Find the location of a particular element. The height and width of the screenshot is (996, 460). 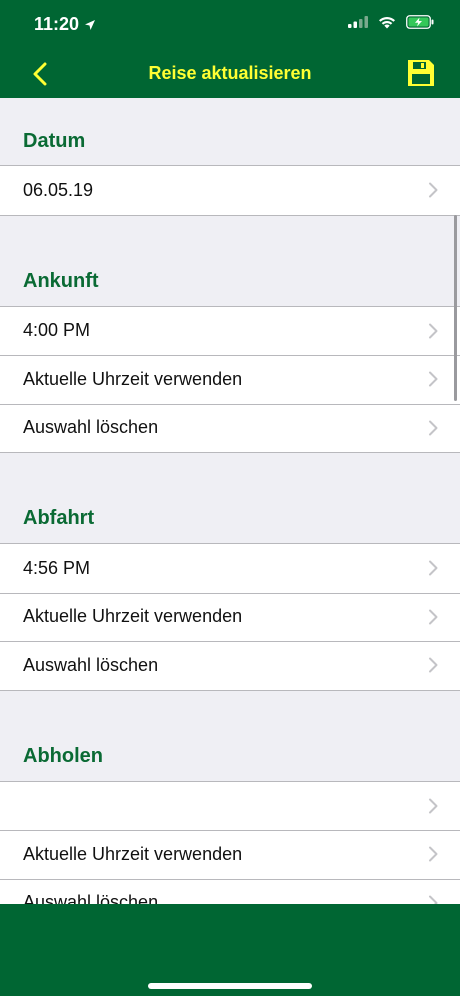

group-datum: 06.05.19 is located at coordinates (230, 190).